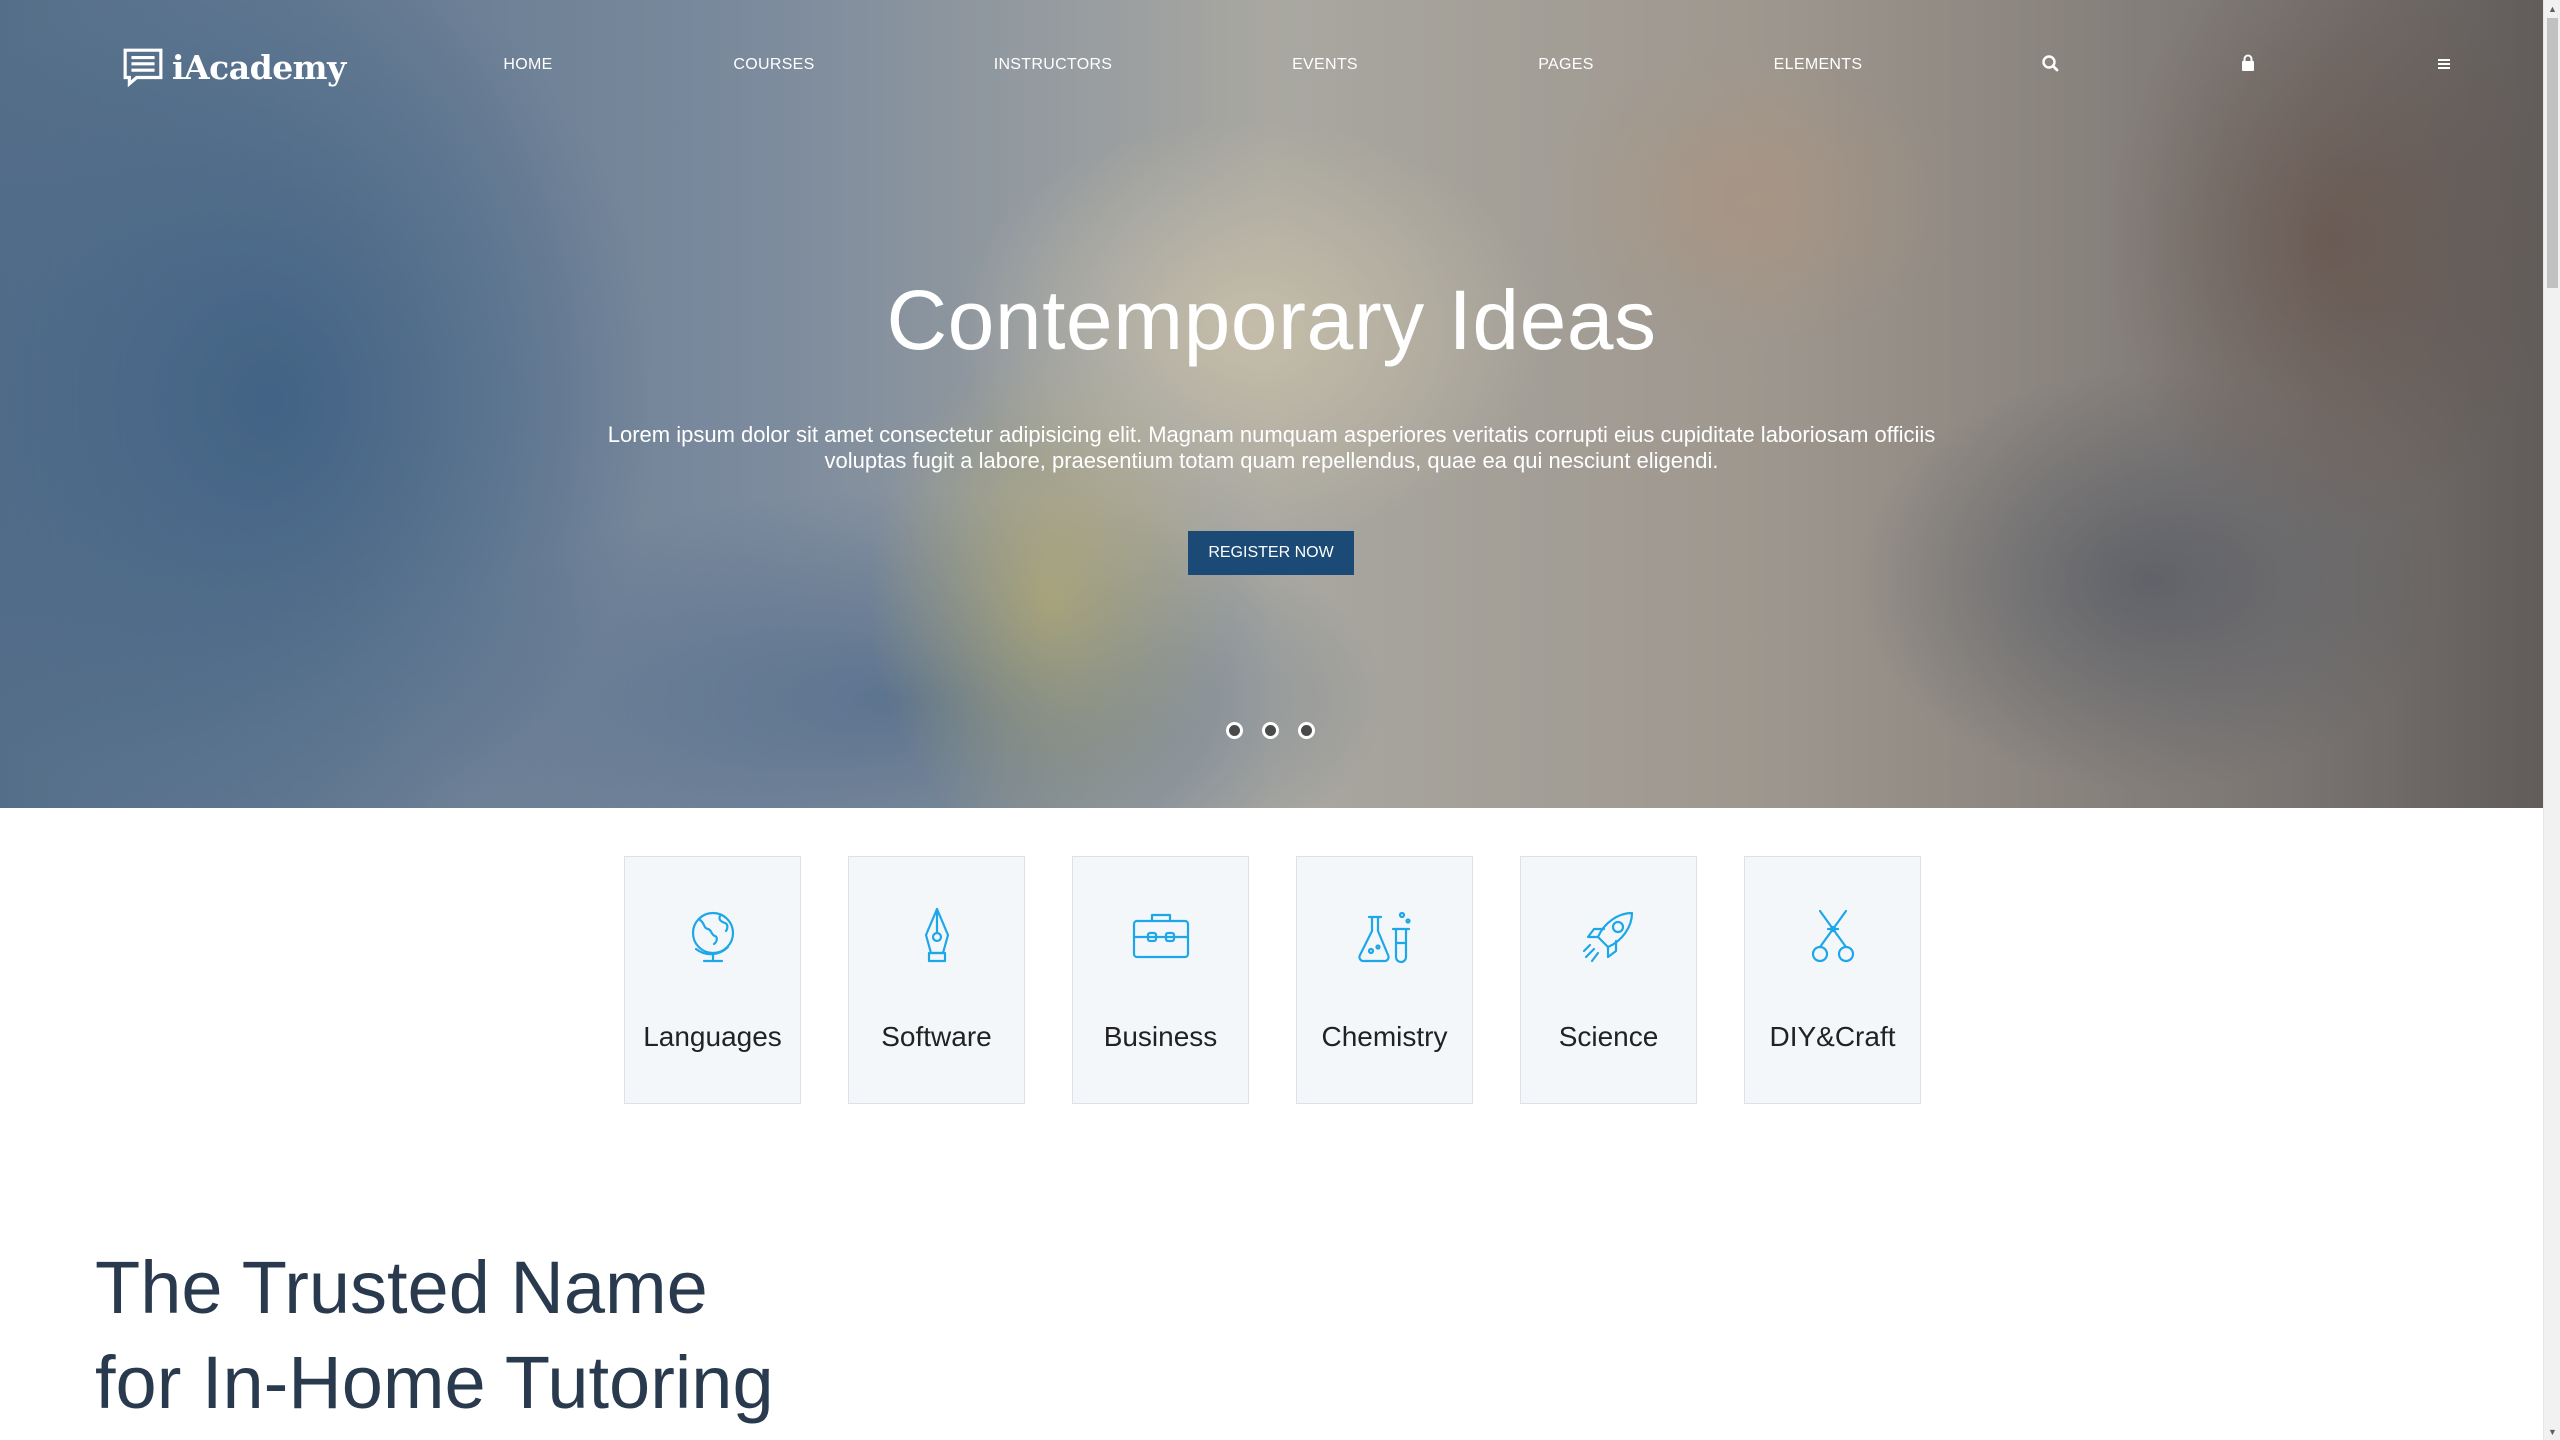 Image resolution: width=2560 pixels, height=1440 pixels. What do you see at coordinates (1384, 937) in the screenshot?
I see `lab-flask-icon` at bounding box center [1384, 937].